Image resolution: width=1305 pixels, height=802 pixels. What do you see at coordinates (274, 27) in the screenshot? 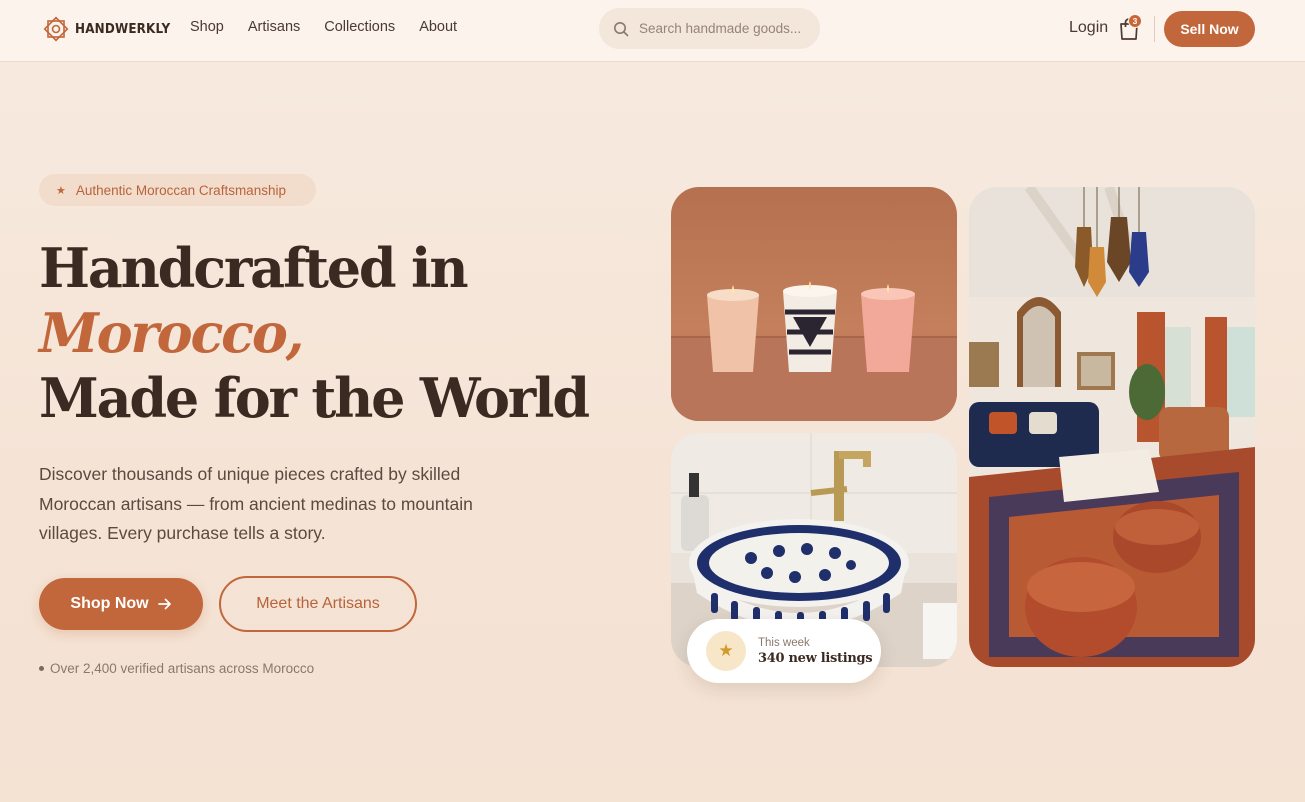
I see `nav-link-artisans: Artisans` at bounding box center [274, 27].